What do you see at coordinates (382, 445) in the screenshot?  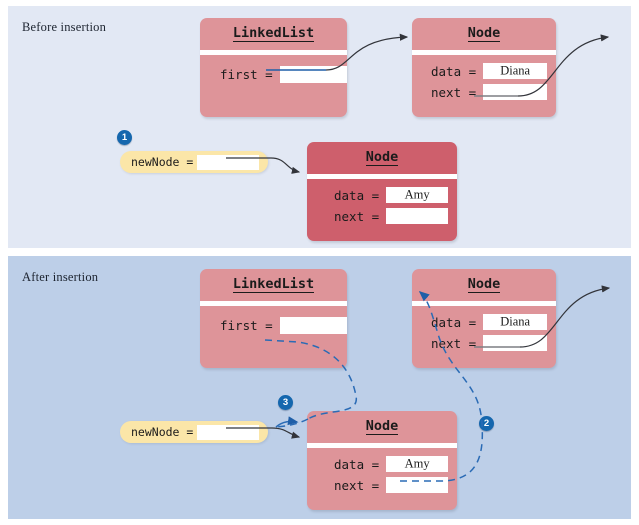 I see `after-new-node-divider` at bounding box center [382, 445].